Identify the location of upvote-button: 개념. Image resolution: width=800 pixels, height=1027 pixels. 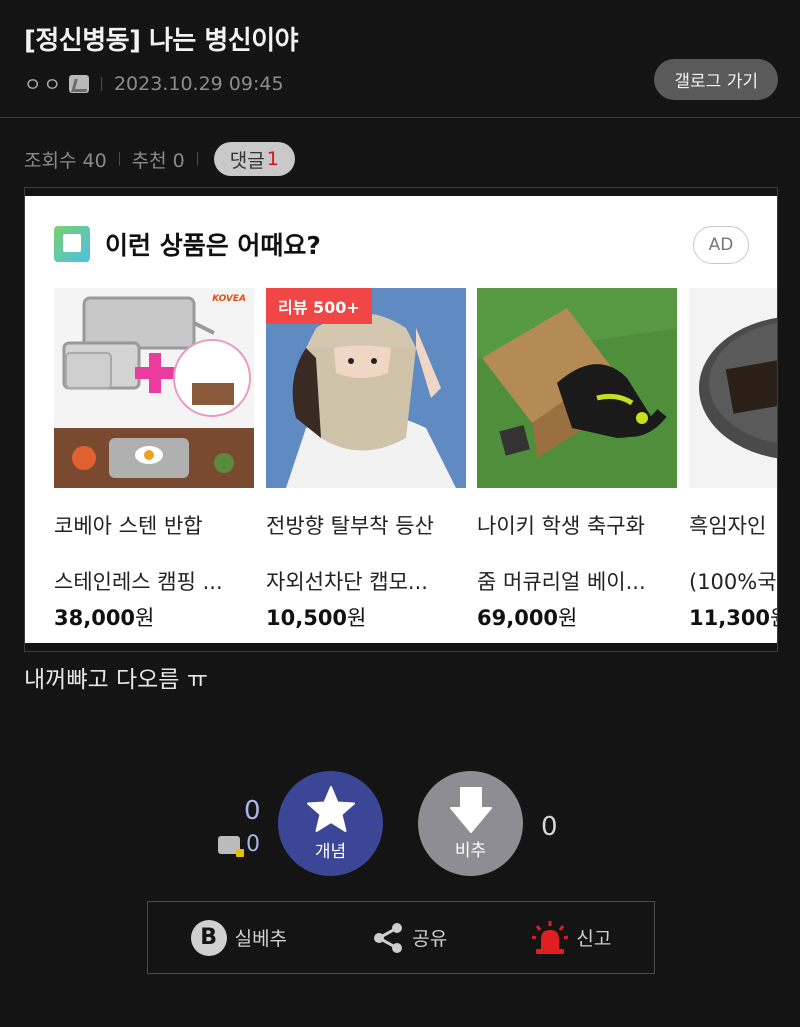
(330, 823).